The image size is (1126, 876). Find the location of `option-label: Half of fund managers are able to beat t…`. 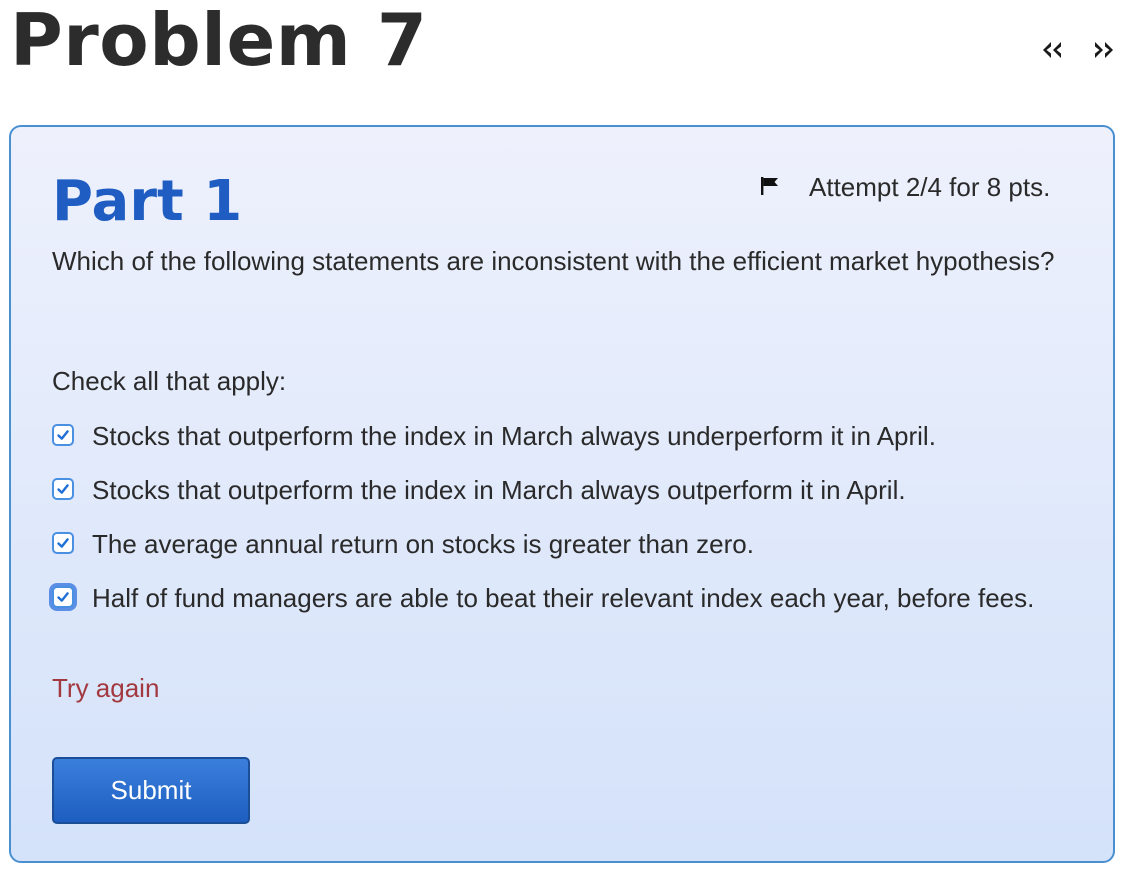

option-label: Half of fund managers are able to beat t… is located at coordinates (563, 598).